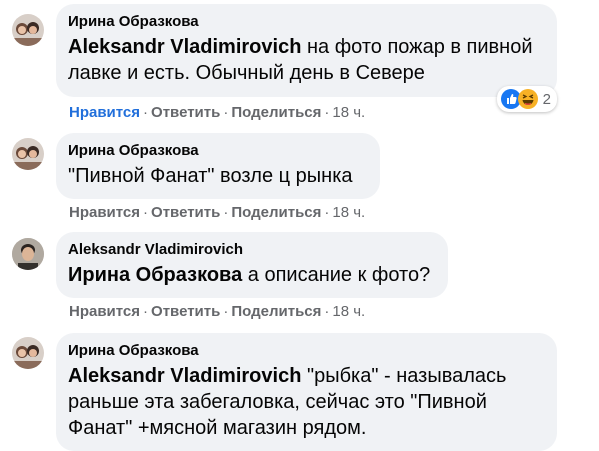 The width and height of the screenshot is (599, 451). I want to click on comment-text: Ирина Образкова а описание к фото?, so click(252, 275).